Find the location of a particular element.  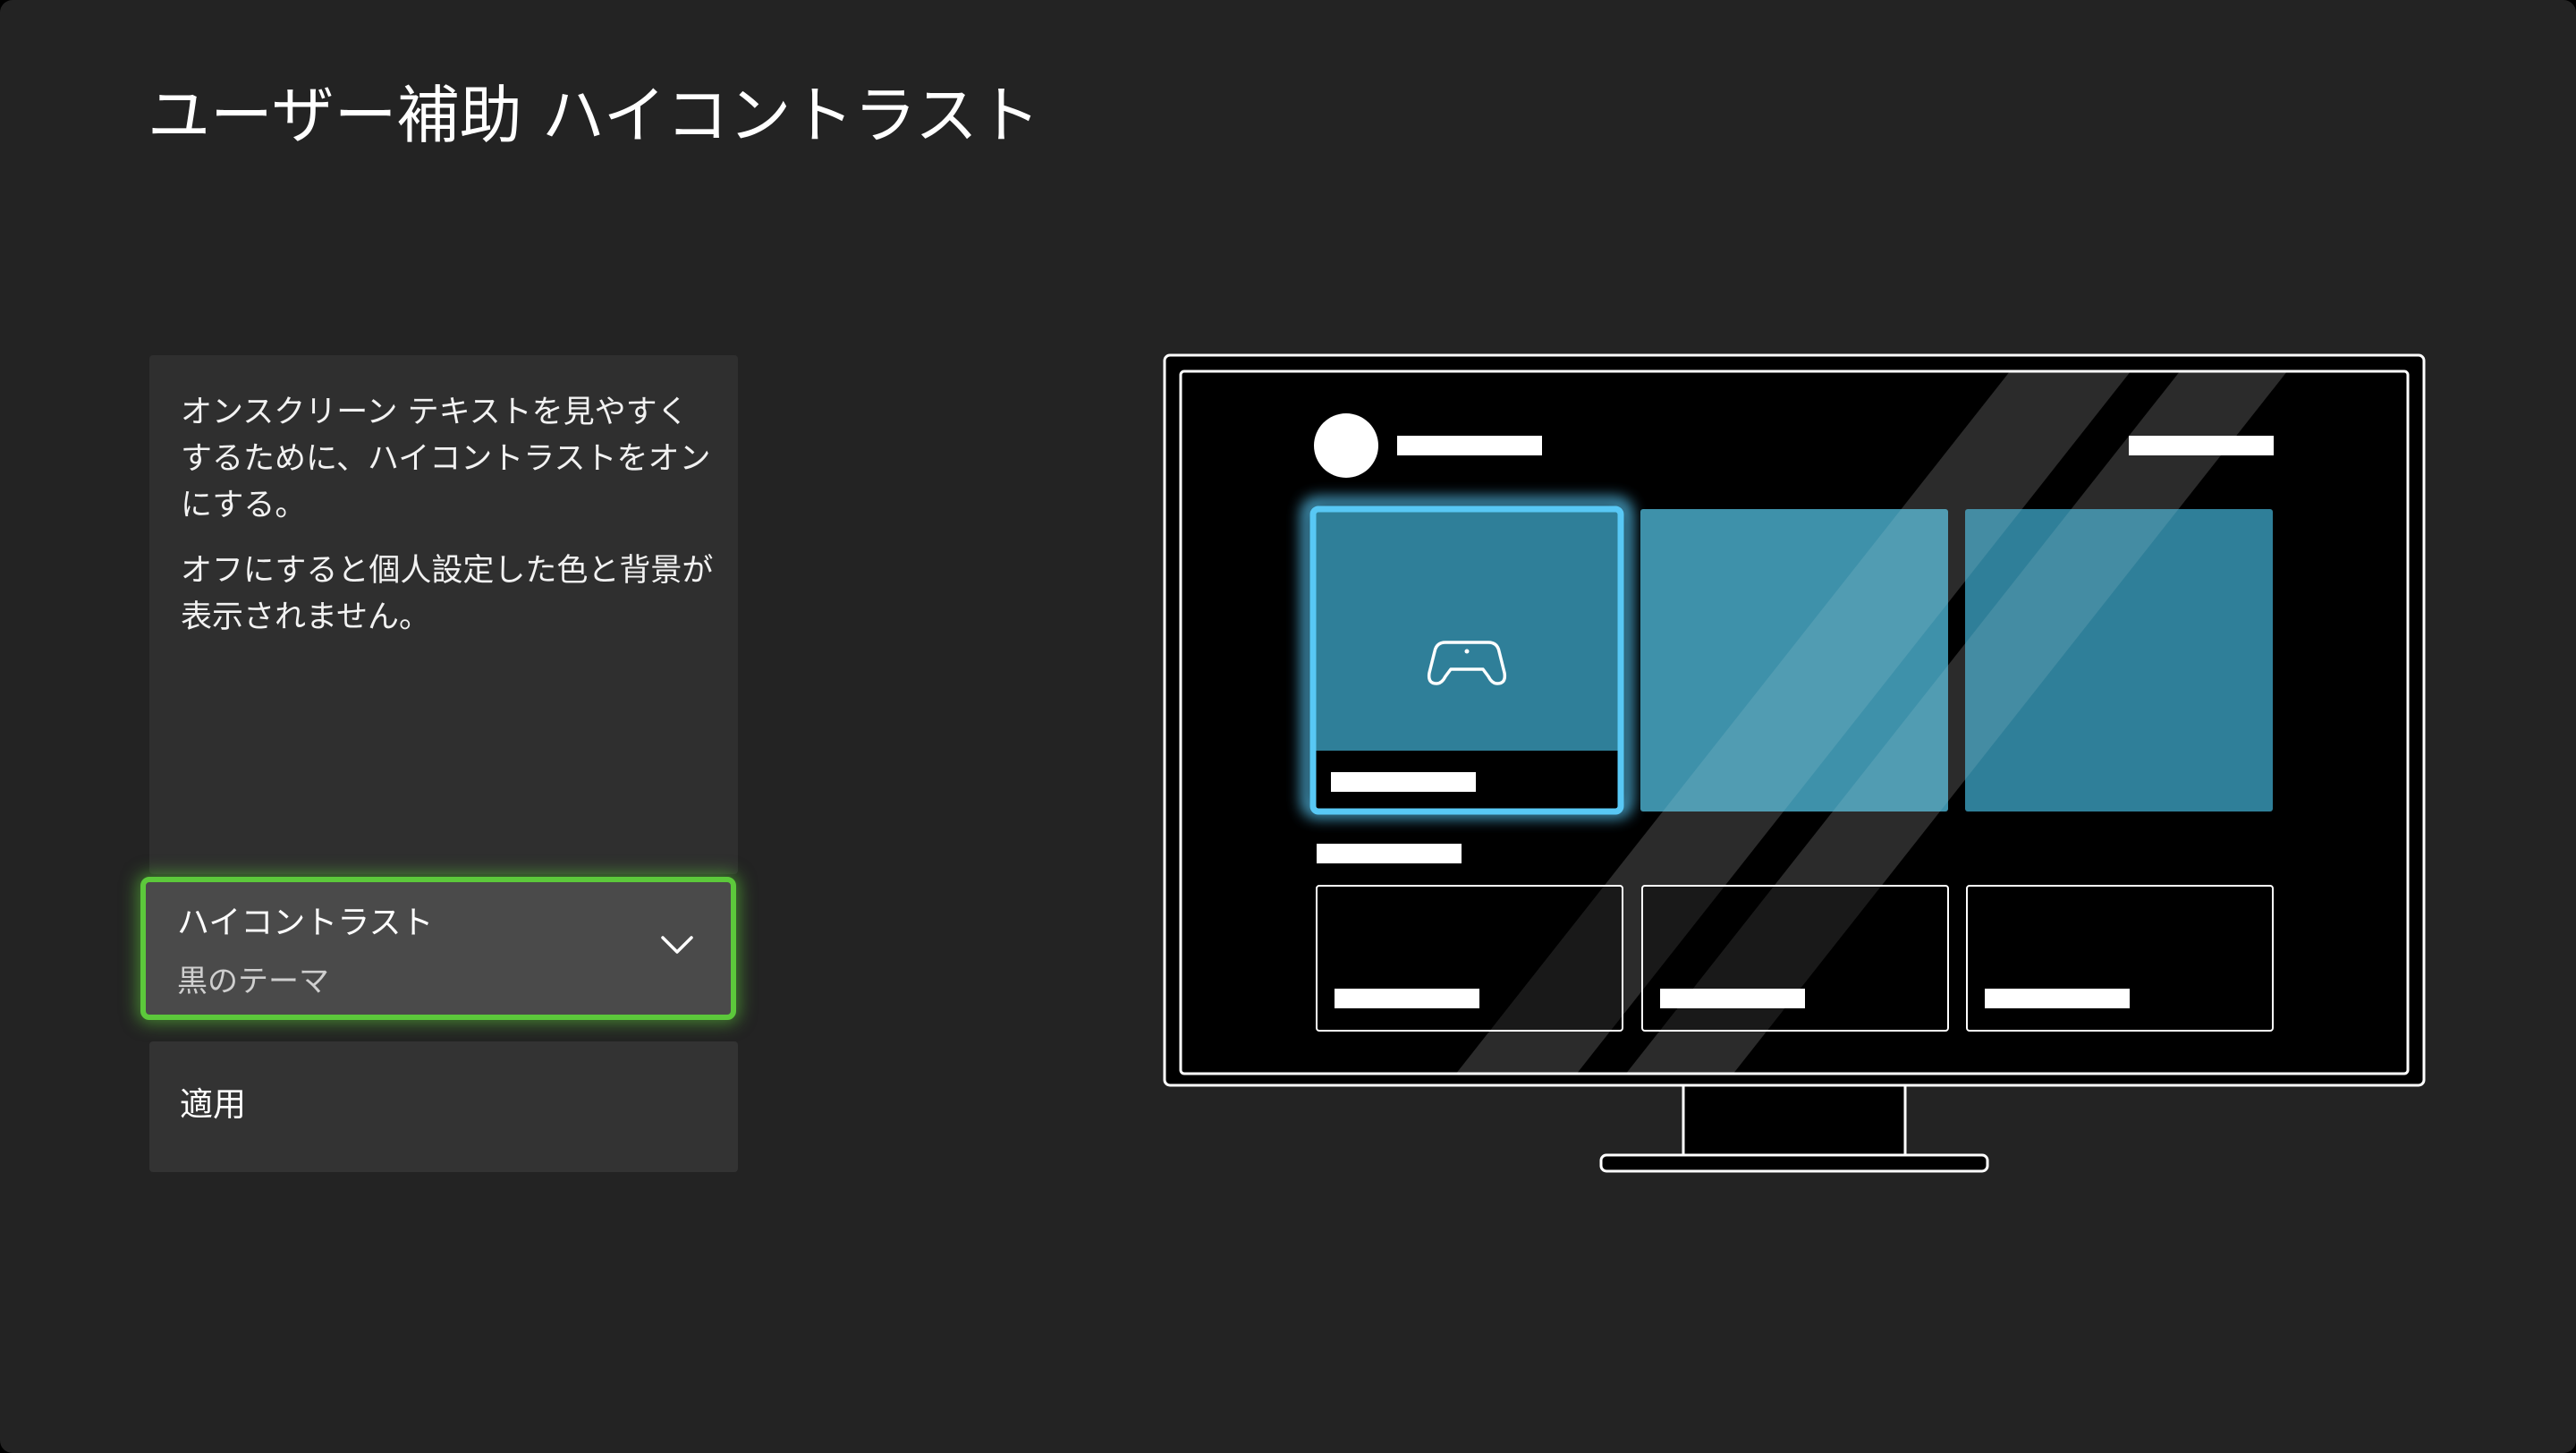

section-label-bar is located at coordinates (1389, 853).